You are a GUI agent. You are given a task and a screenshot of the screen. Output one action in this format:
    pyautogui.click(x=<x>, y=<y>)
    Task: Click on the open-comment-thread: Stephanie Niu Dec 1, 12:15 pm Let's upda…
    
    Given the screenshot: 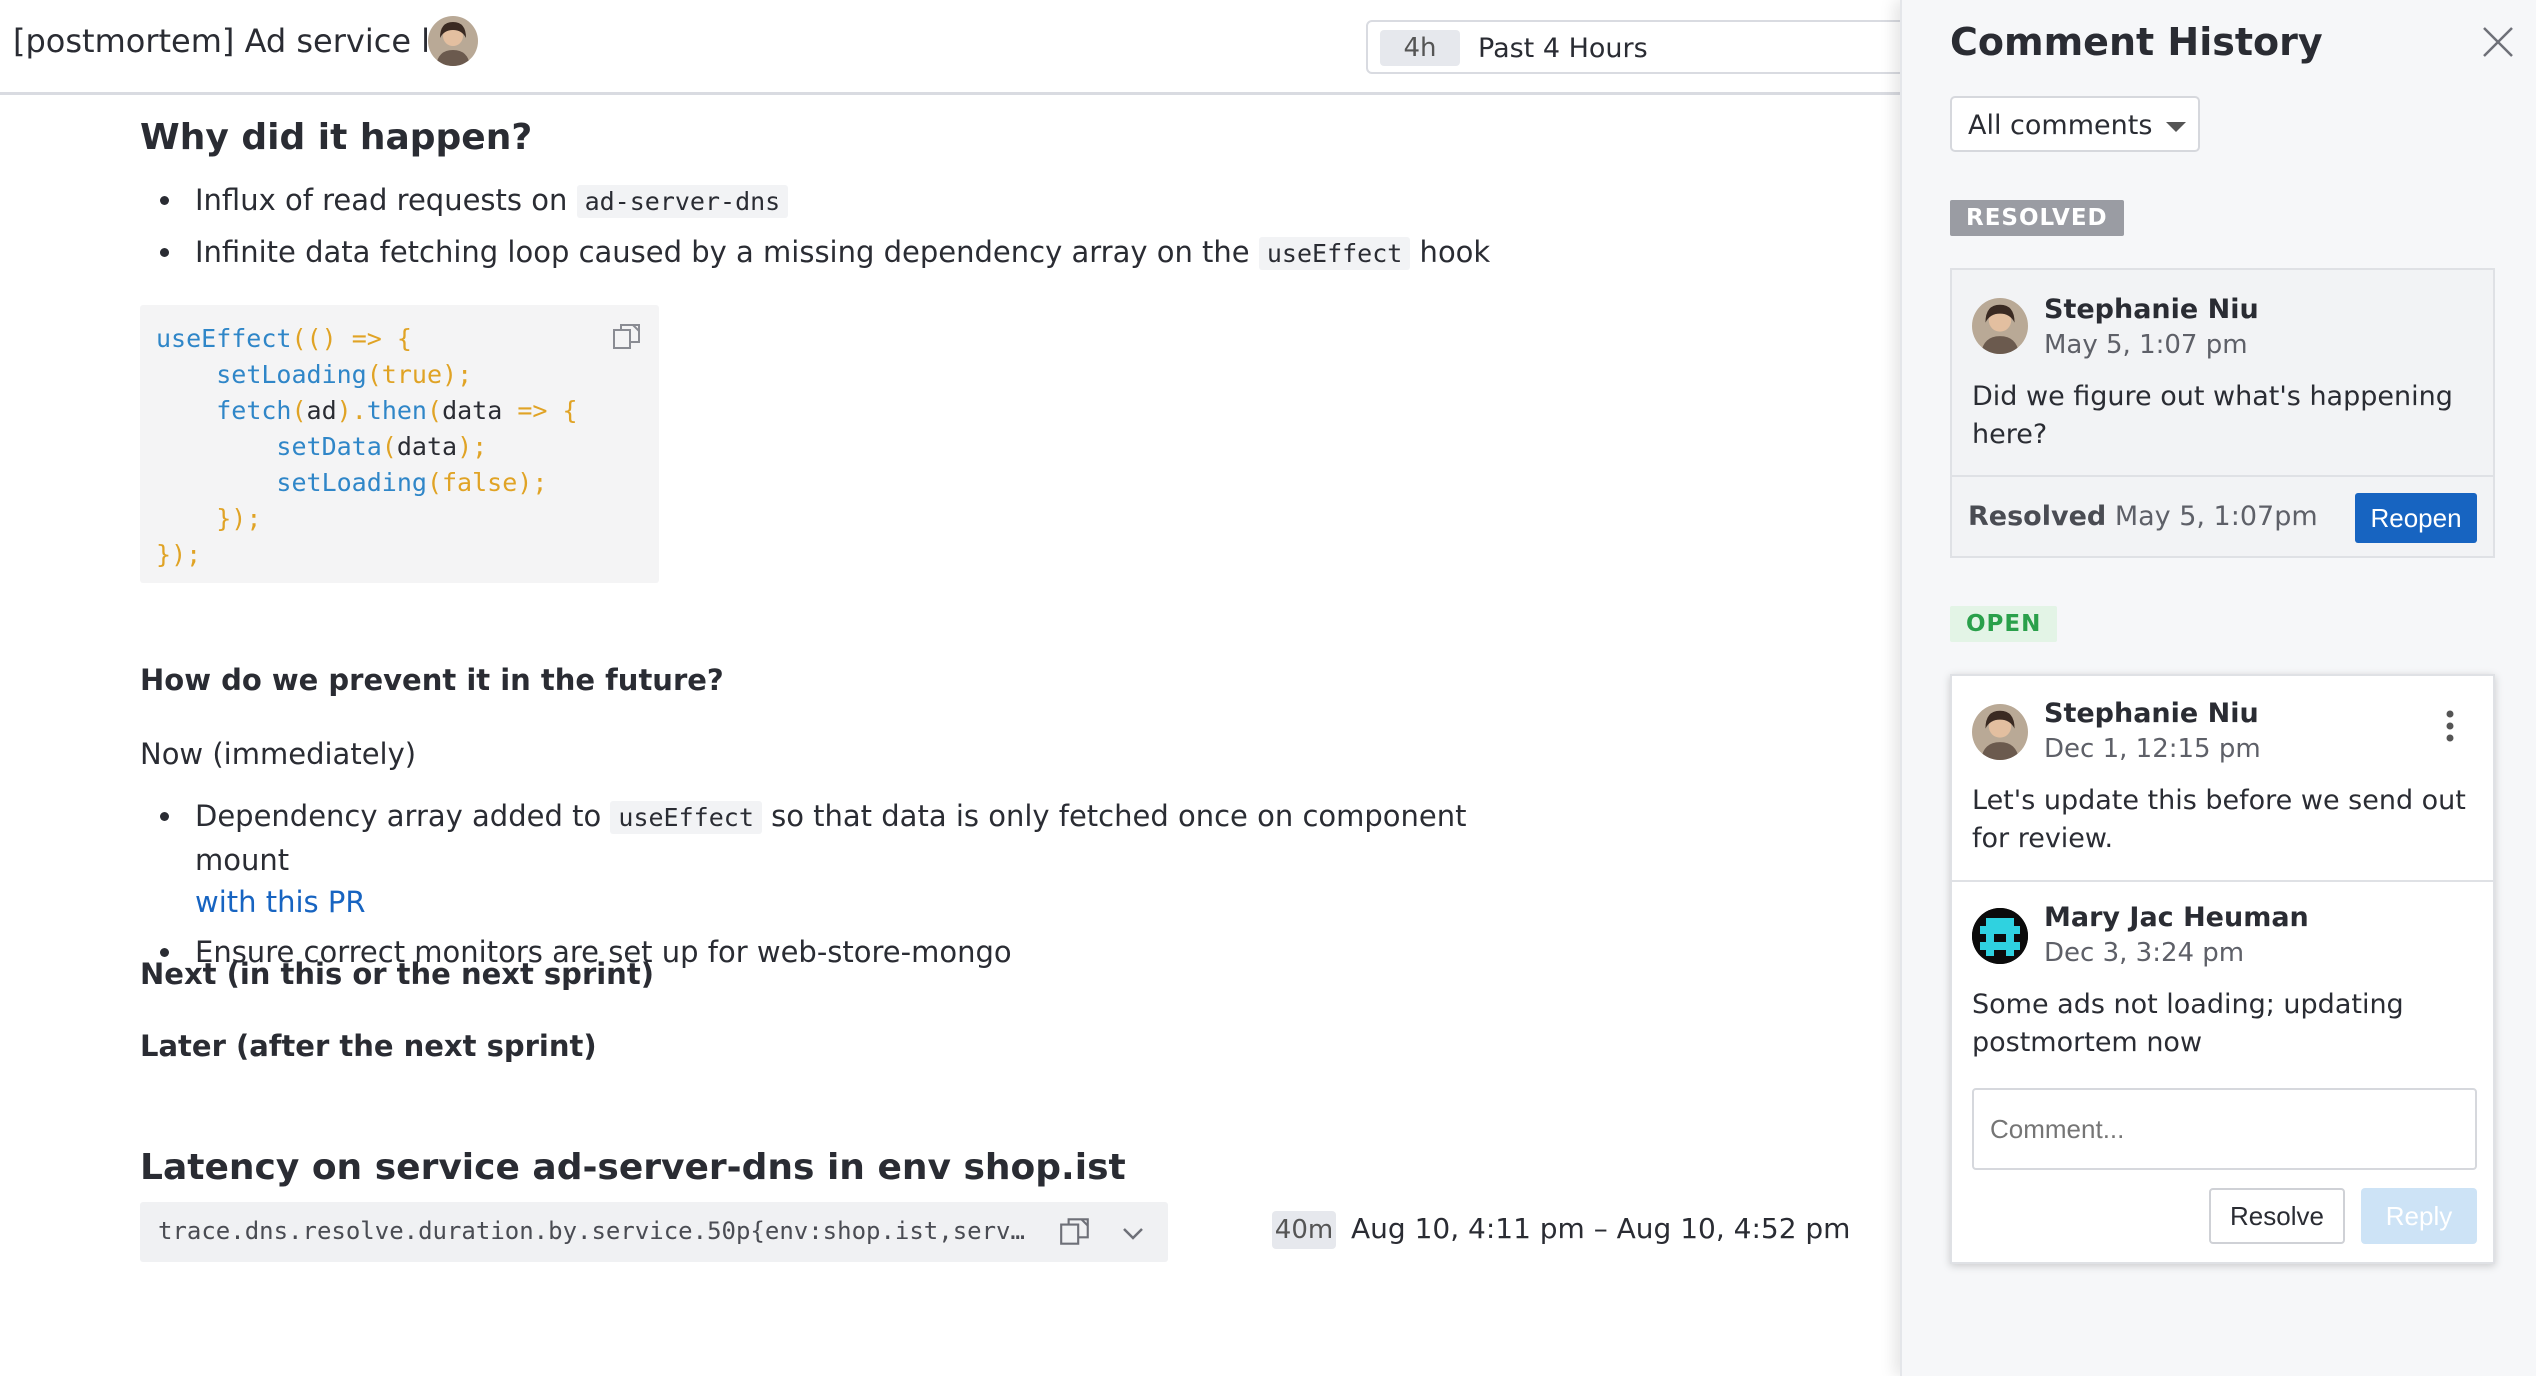 What is the action you would take?
    pyautogui.click(x=2222, y=969)
    